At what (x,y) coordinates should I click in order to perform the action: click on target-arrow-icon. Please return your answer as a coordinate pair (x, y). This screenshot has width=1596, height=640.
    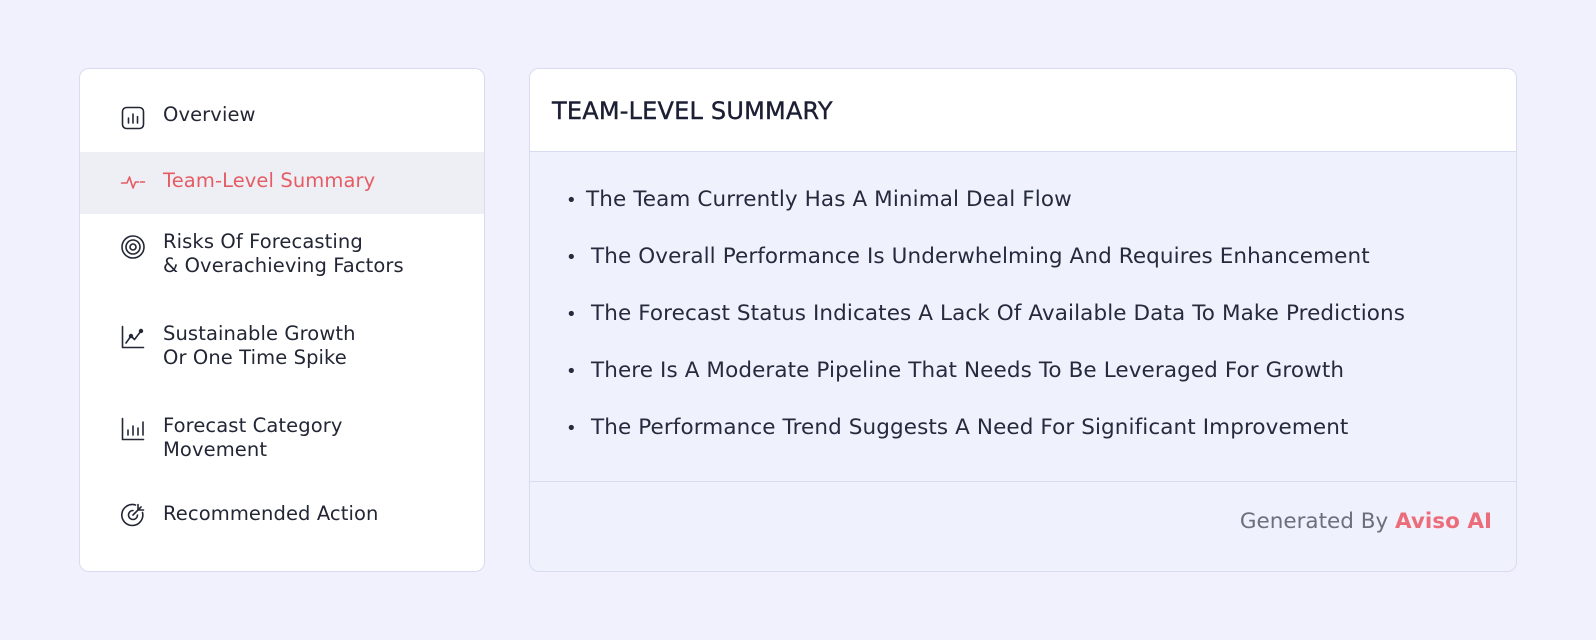
    Looking at the image, I should click on (133, 515).